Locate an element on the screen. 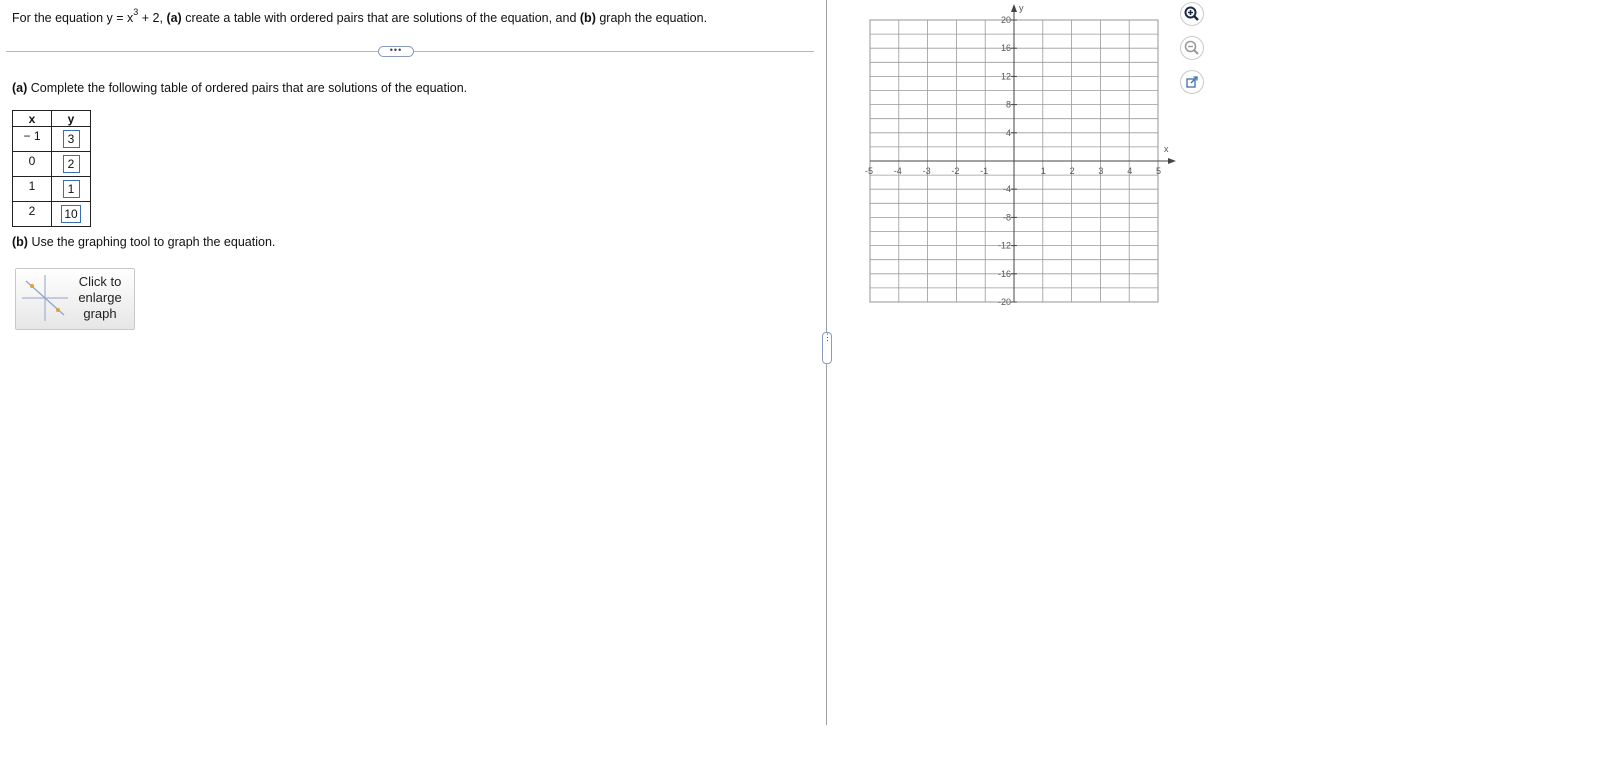 This screenshot has height=783, width=1618. y-tick-label: -4 is located at coordinates (1007, 189).